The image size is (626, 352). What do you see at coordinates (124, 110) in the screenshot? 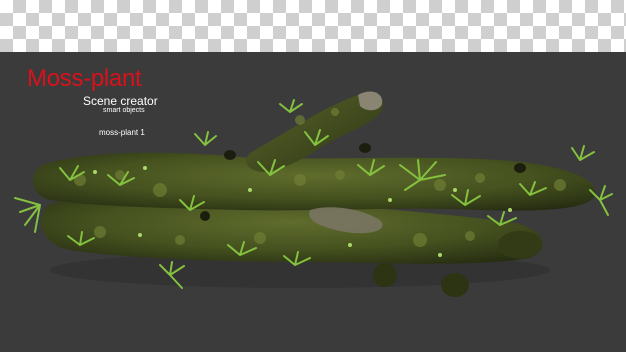
I see `subtitle-small: smart objects` at bounding box center [124, 110].